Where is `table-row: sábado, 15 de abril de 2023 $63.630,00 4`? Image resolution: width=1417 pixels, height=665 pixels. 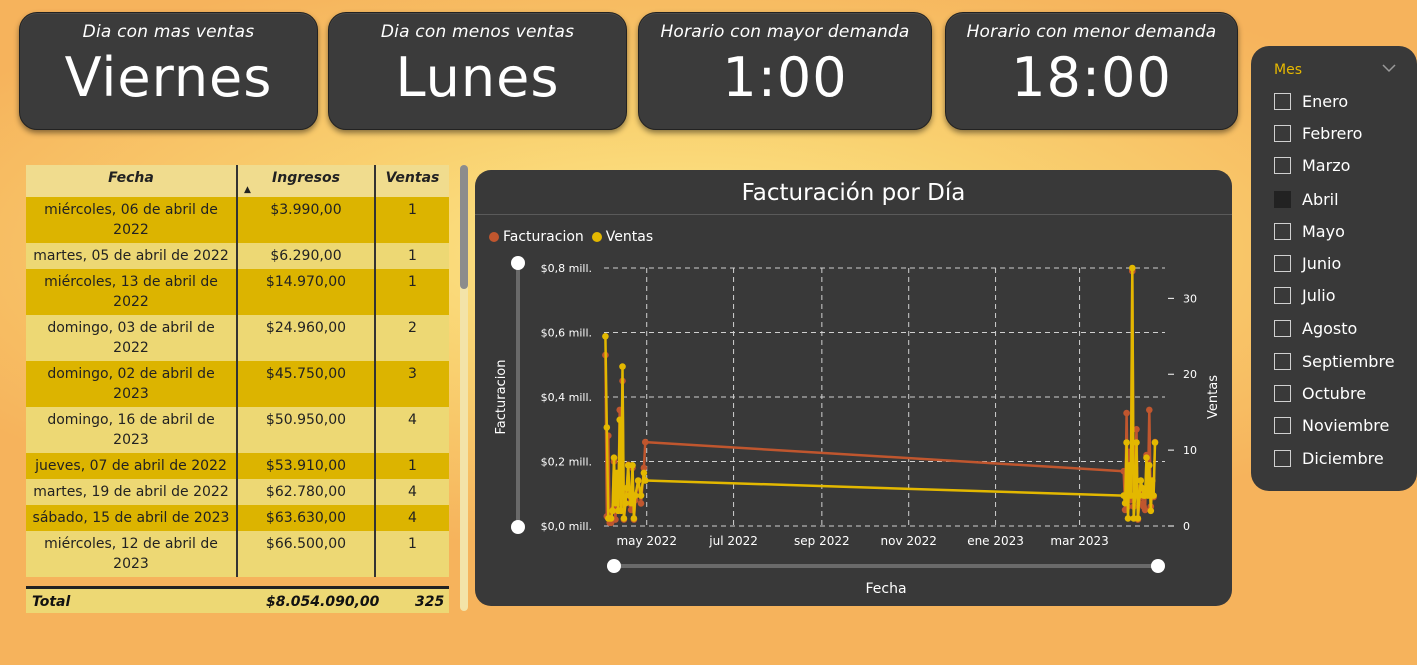
table-row: sábado, 15 de abril de 2023 $63.630,00 4 is located at coordinates (237, 518).